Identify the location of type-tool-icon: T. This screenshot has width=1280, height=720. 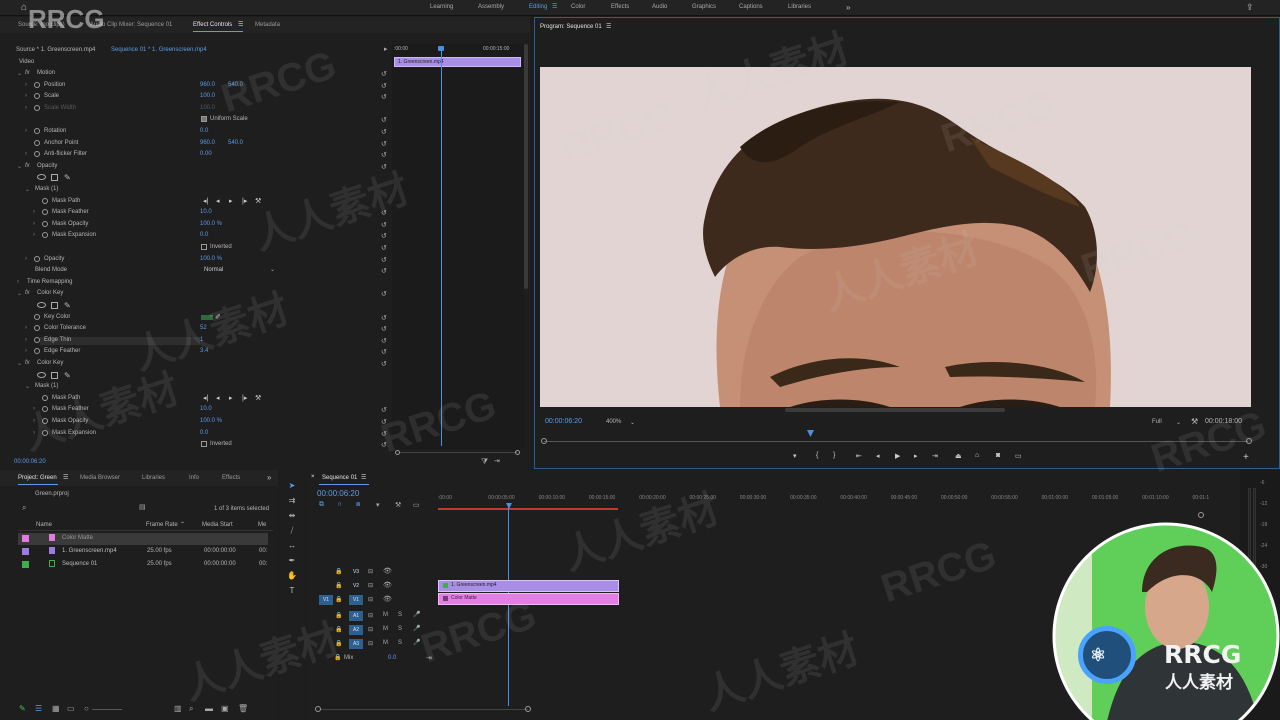
(292, 590).